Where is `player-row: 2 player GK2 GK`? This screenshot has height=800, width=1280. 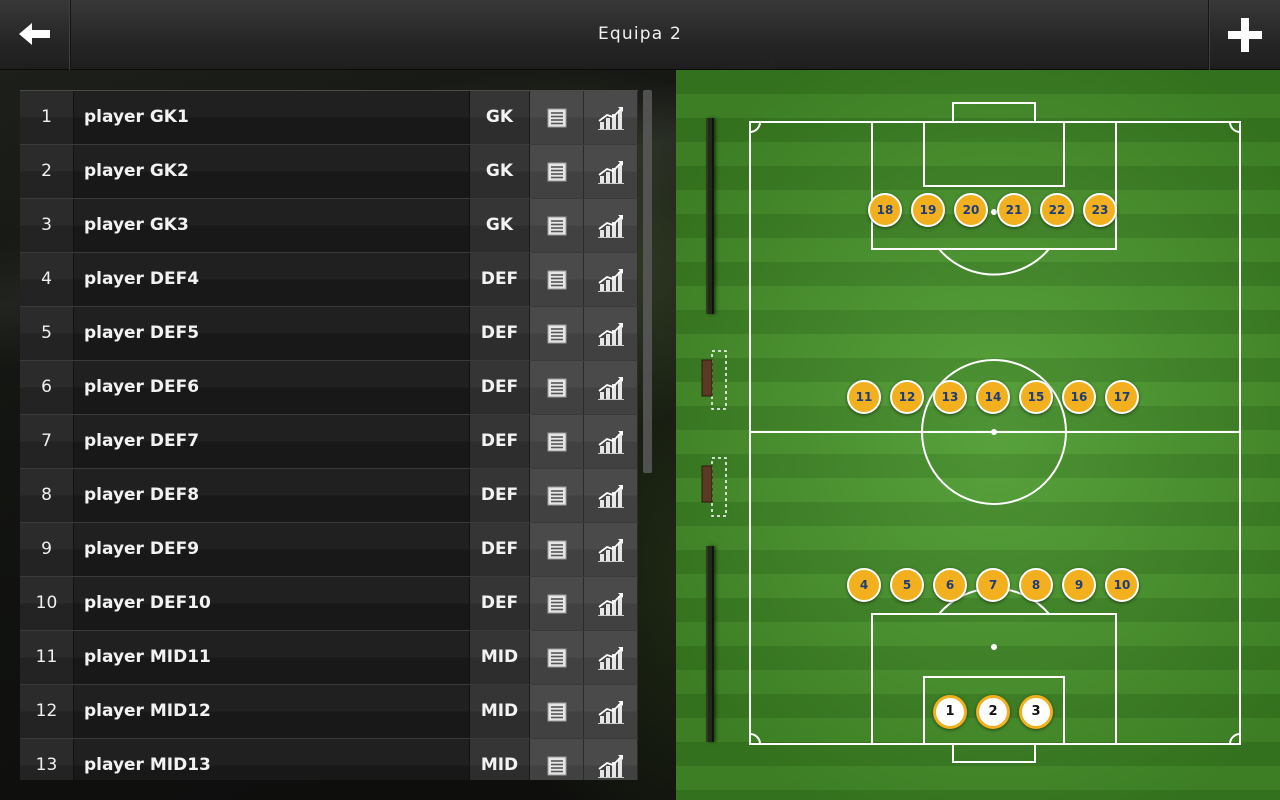 player-row: 2 player GK2 GK is located at coordinates (329, 172).